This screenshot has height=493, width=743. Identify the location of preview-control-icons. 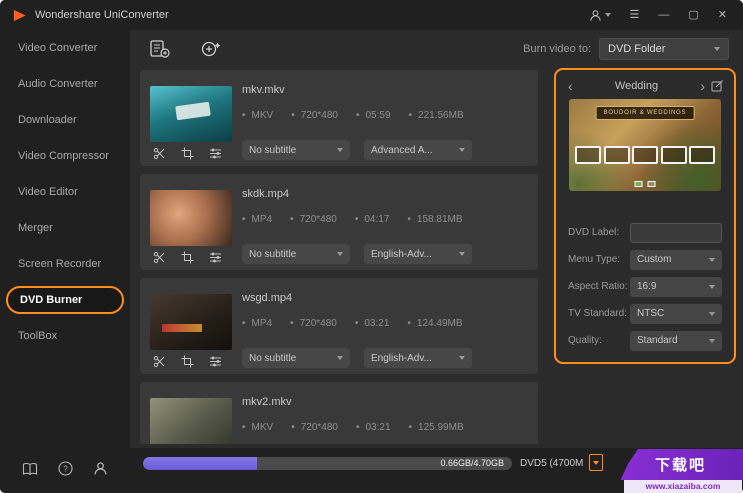
(645, 184).